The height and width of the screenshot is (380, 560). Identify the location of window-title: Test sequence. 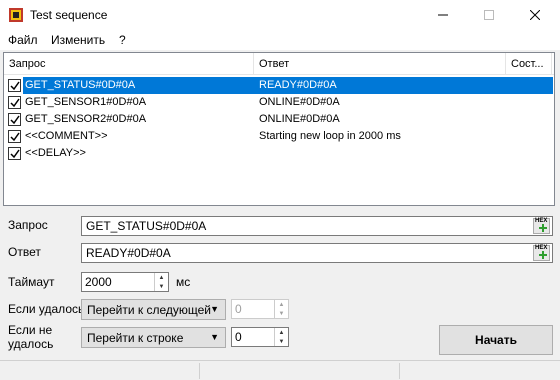
(69, 15).